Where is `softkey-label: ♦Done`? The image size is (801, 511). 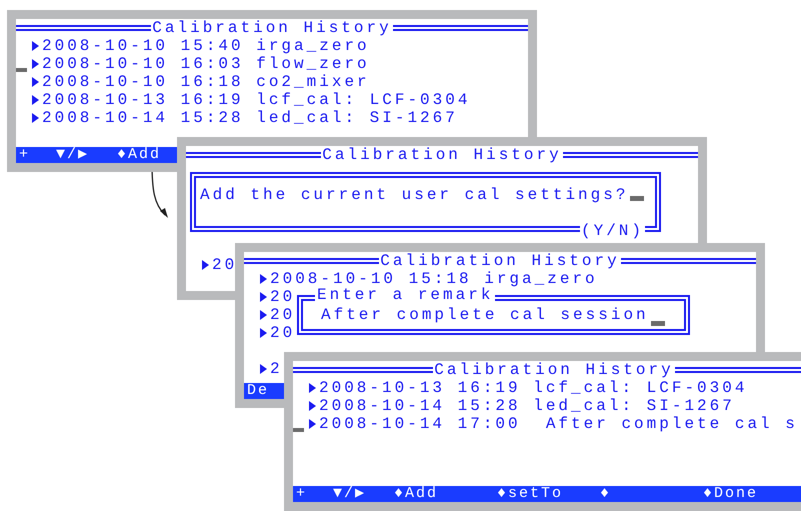 softkey-label: ♦Done is located at coordinates (730, 494).